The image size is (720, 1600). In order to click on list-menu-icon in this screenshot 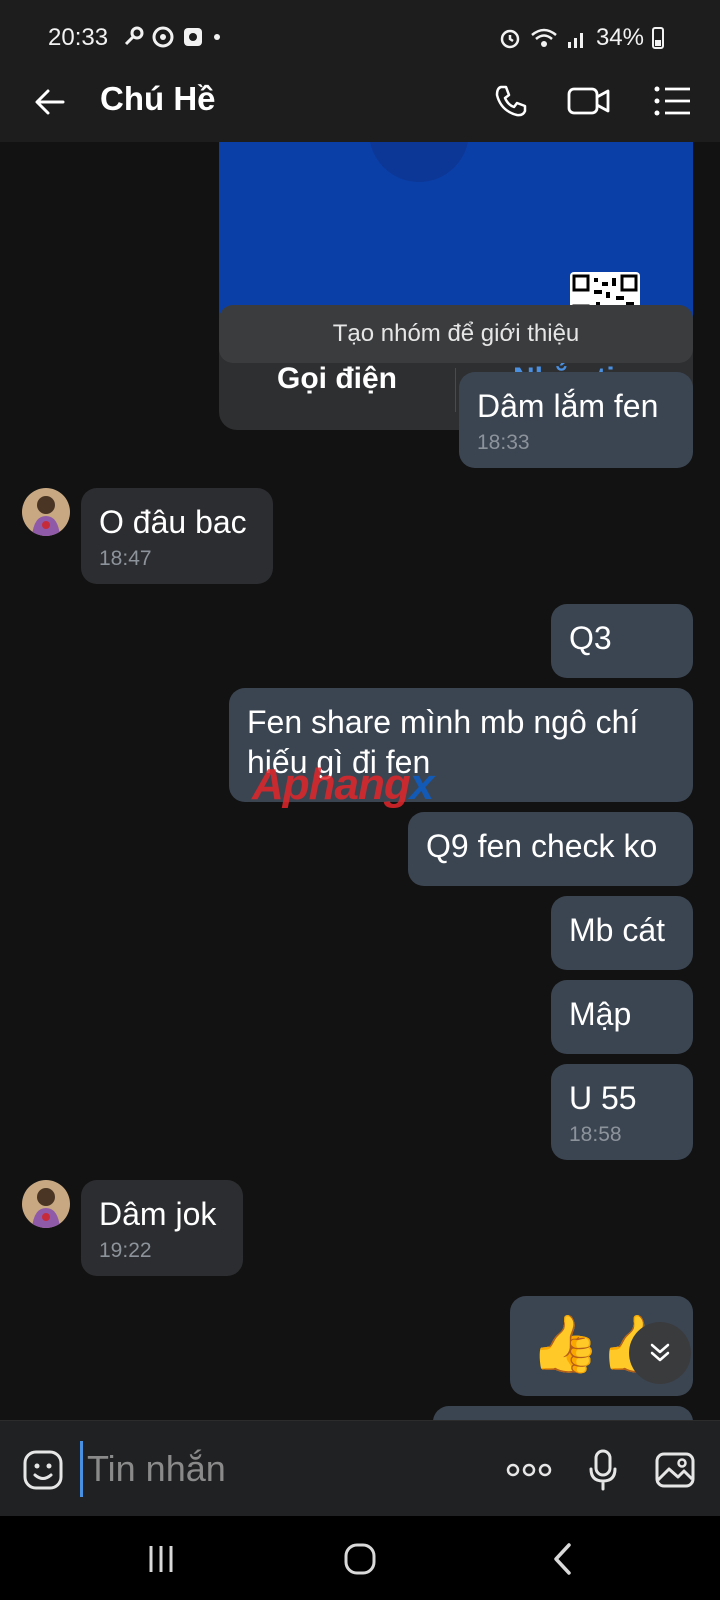, I will do `click(672, 101)`.